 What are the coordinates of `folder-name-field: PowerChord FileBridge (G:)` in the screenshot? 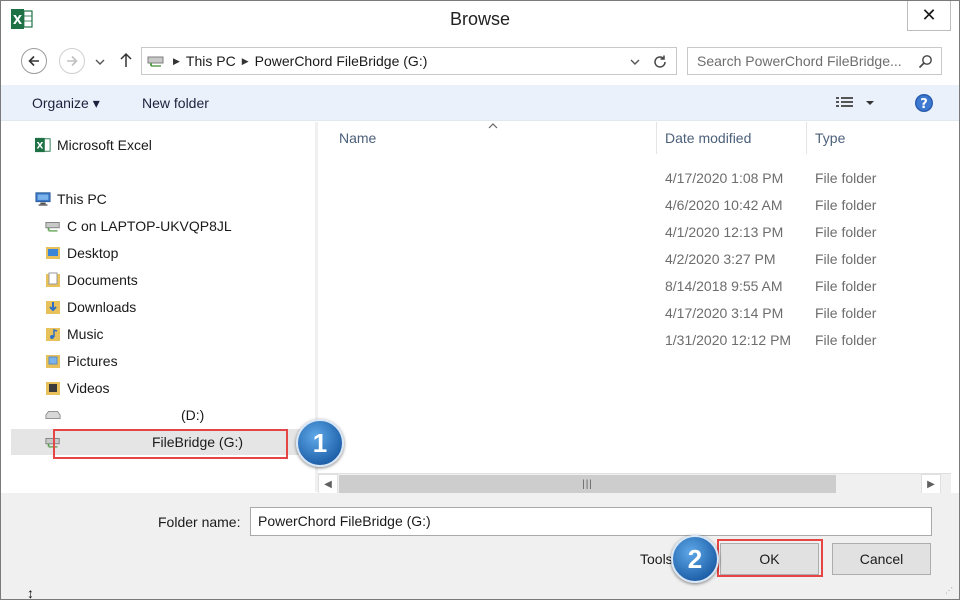 It's located at (591, 521).